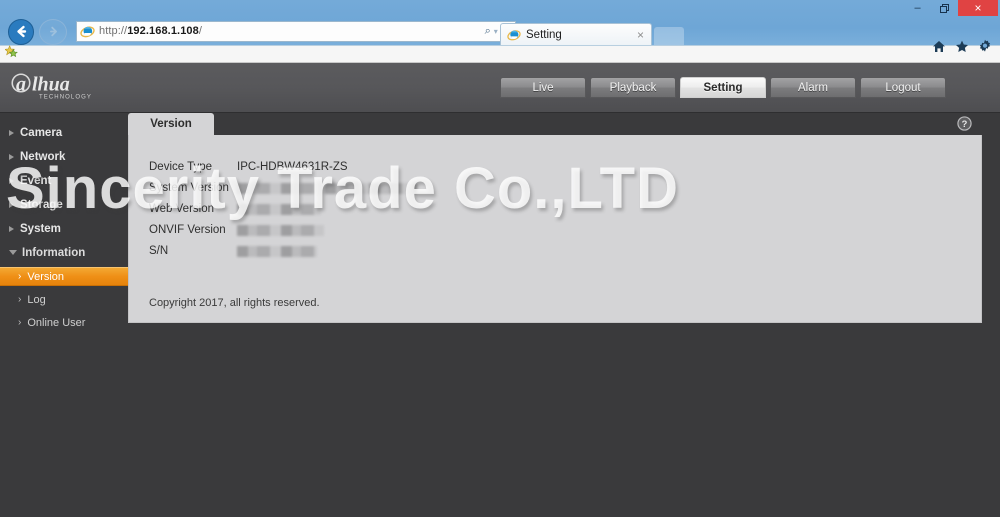 The width and height of the screenshot is (1000, 517). Describe the element at coordinates (500, 54) in the screenshot. I see `bookmarks-bar` at that location.